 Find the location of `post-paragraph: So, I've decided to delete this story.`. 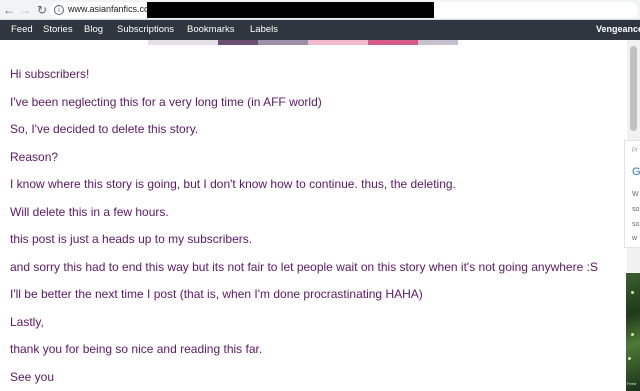

post-paragraph: So, I've decided to delete this story. is located at coordinates (104, 129).